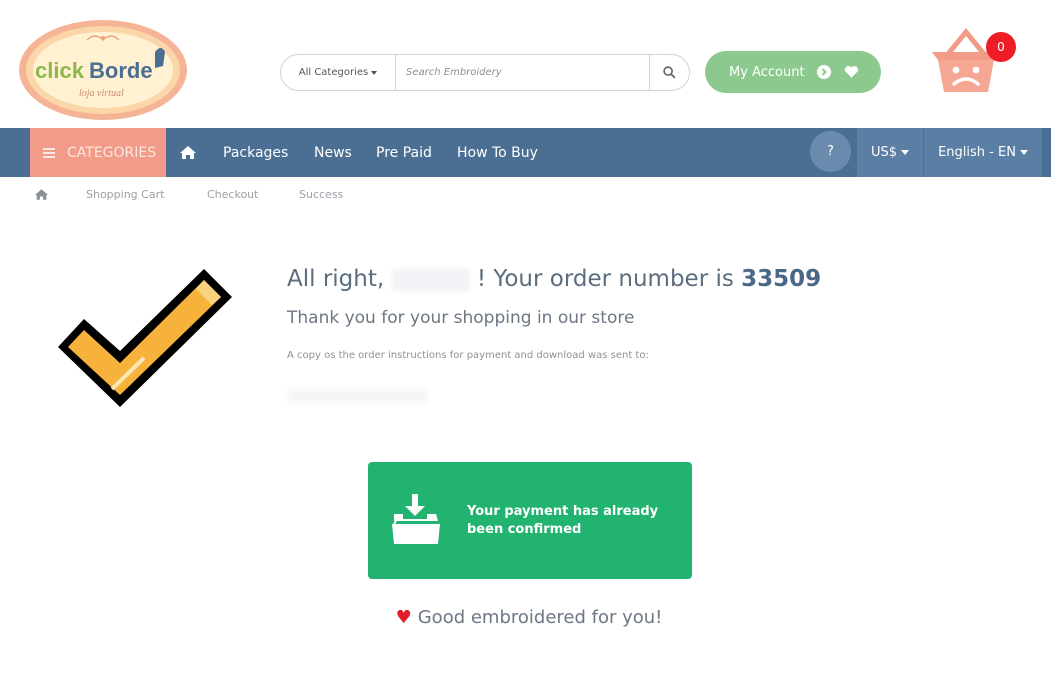  Describe the element at coordinates (333, 72) in the screenshot. I see `category-select-label: All Categories` at that location.